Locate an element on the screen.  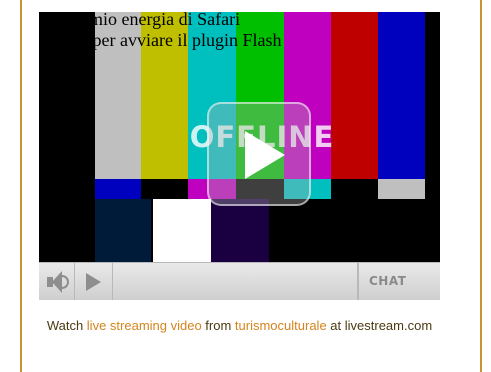
test-bar-blue is located at coordinates (401, 95).